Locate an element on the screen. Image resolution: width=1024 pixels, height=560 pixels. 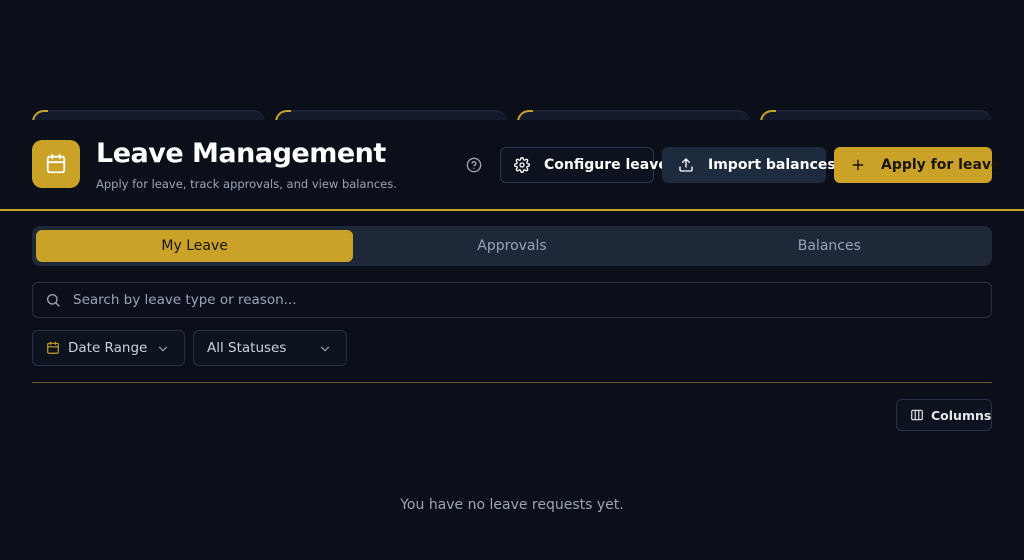
header-divider is located at coordinates (512, 210).